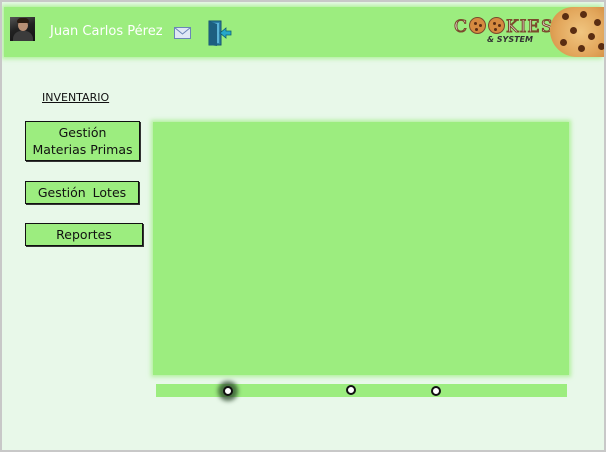 The image size is (606, 452). What do you see at coordinates (106, 31) in the screenshot?
I see `user-name: Juan Carlos Pérez` at bounding box center [106, 31].